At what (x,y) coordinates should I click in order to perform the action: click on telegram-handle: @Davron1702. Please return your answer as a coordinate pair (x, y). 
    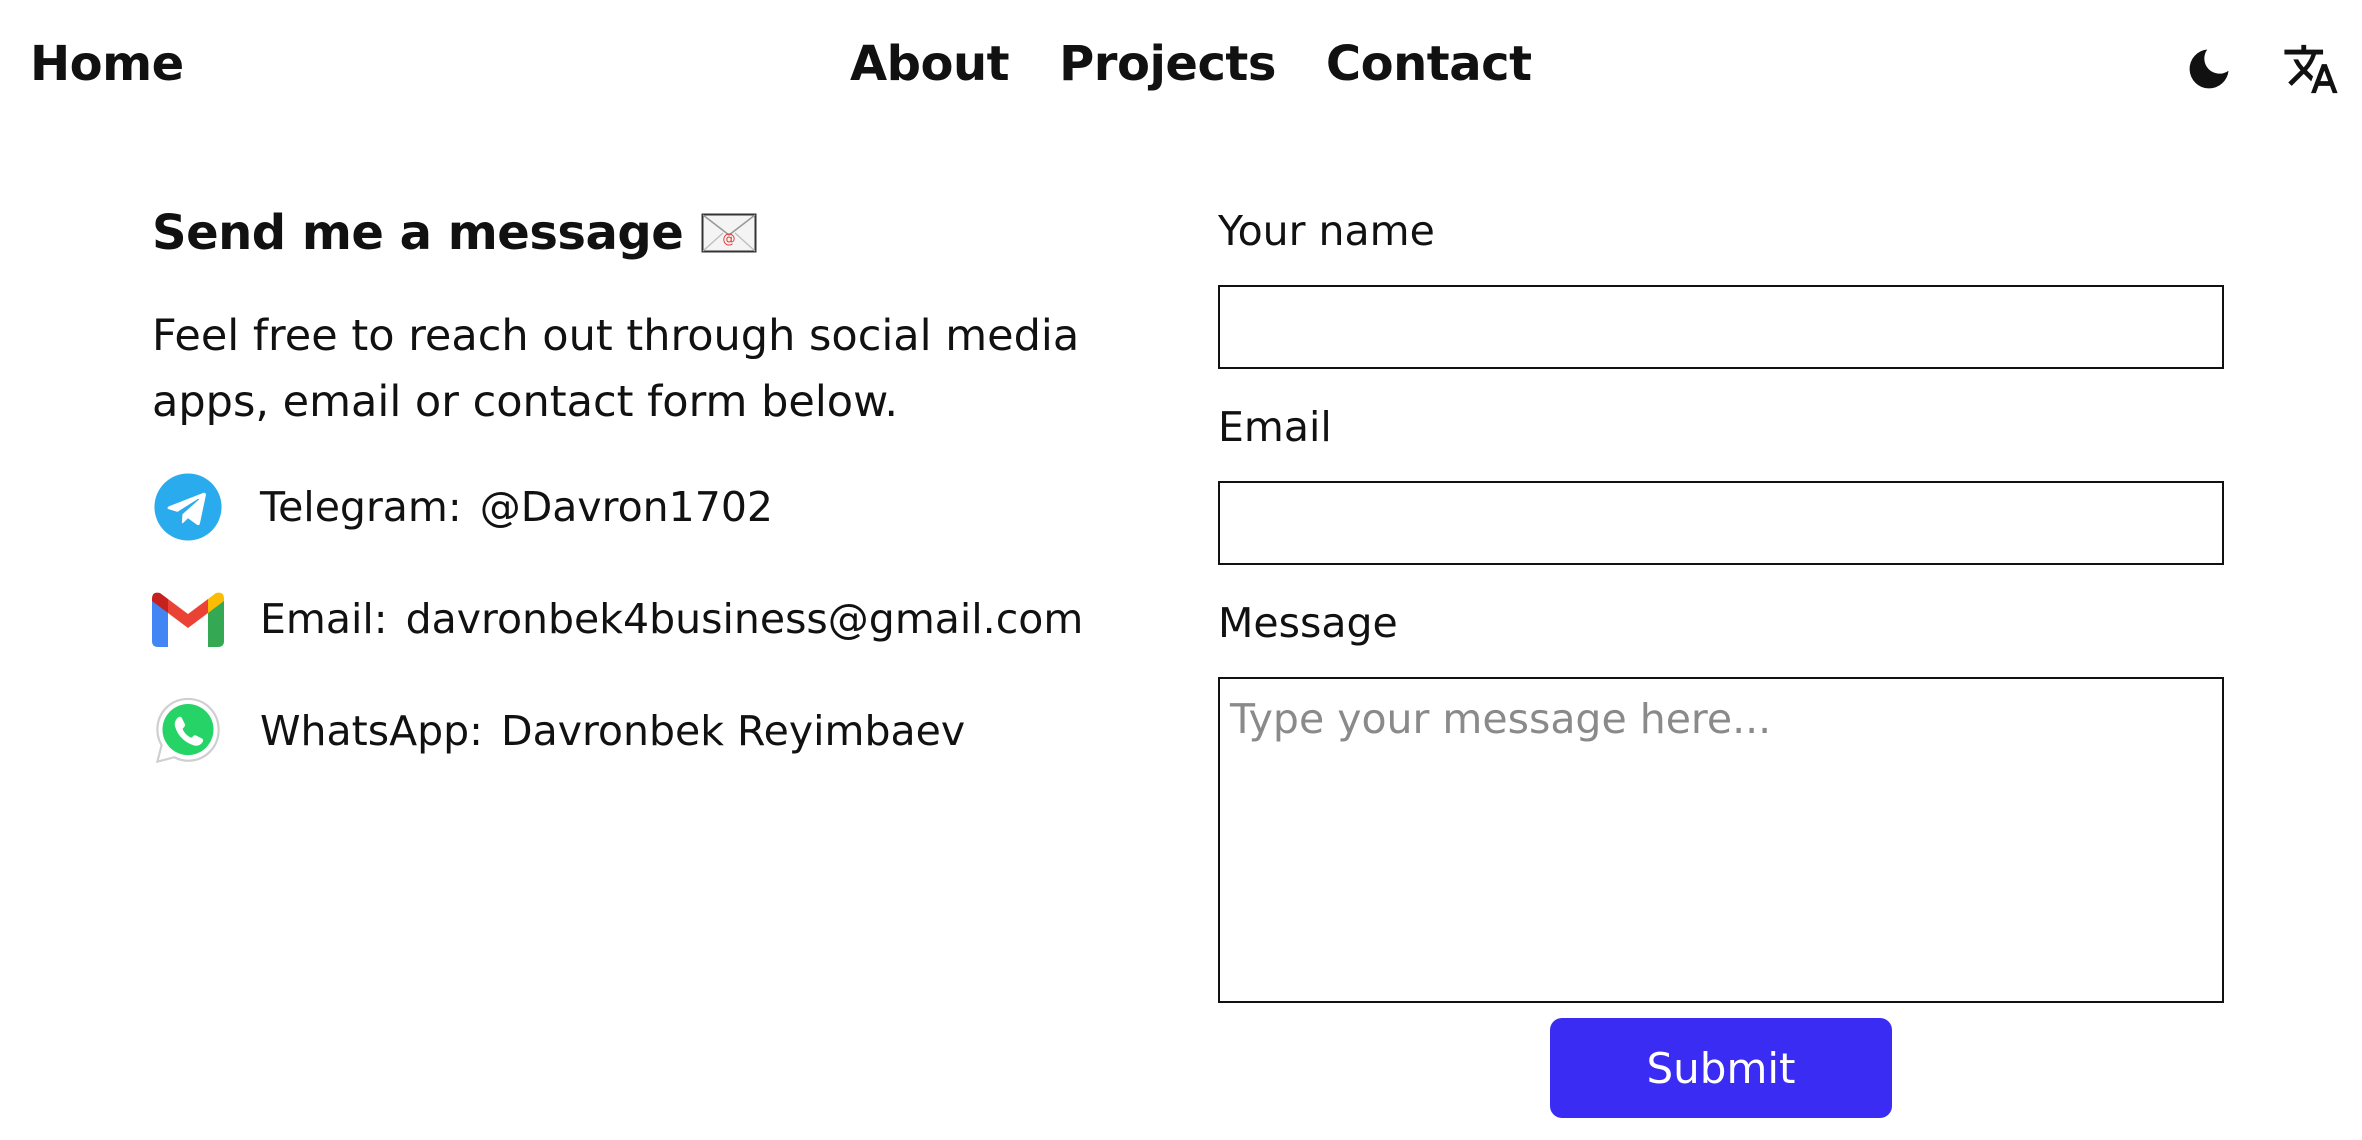
    Looking at the image, I should click on (626, 507).